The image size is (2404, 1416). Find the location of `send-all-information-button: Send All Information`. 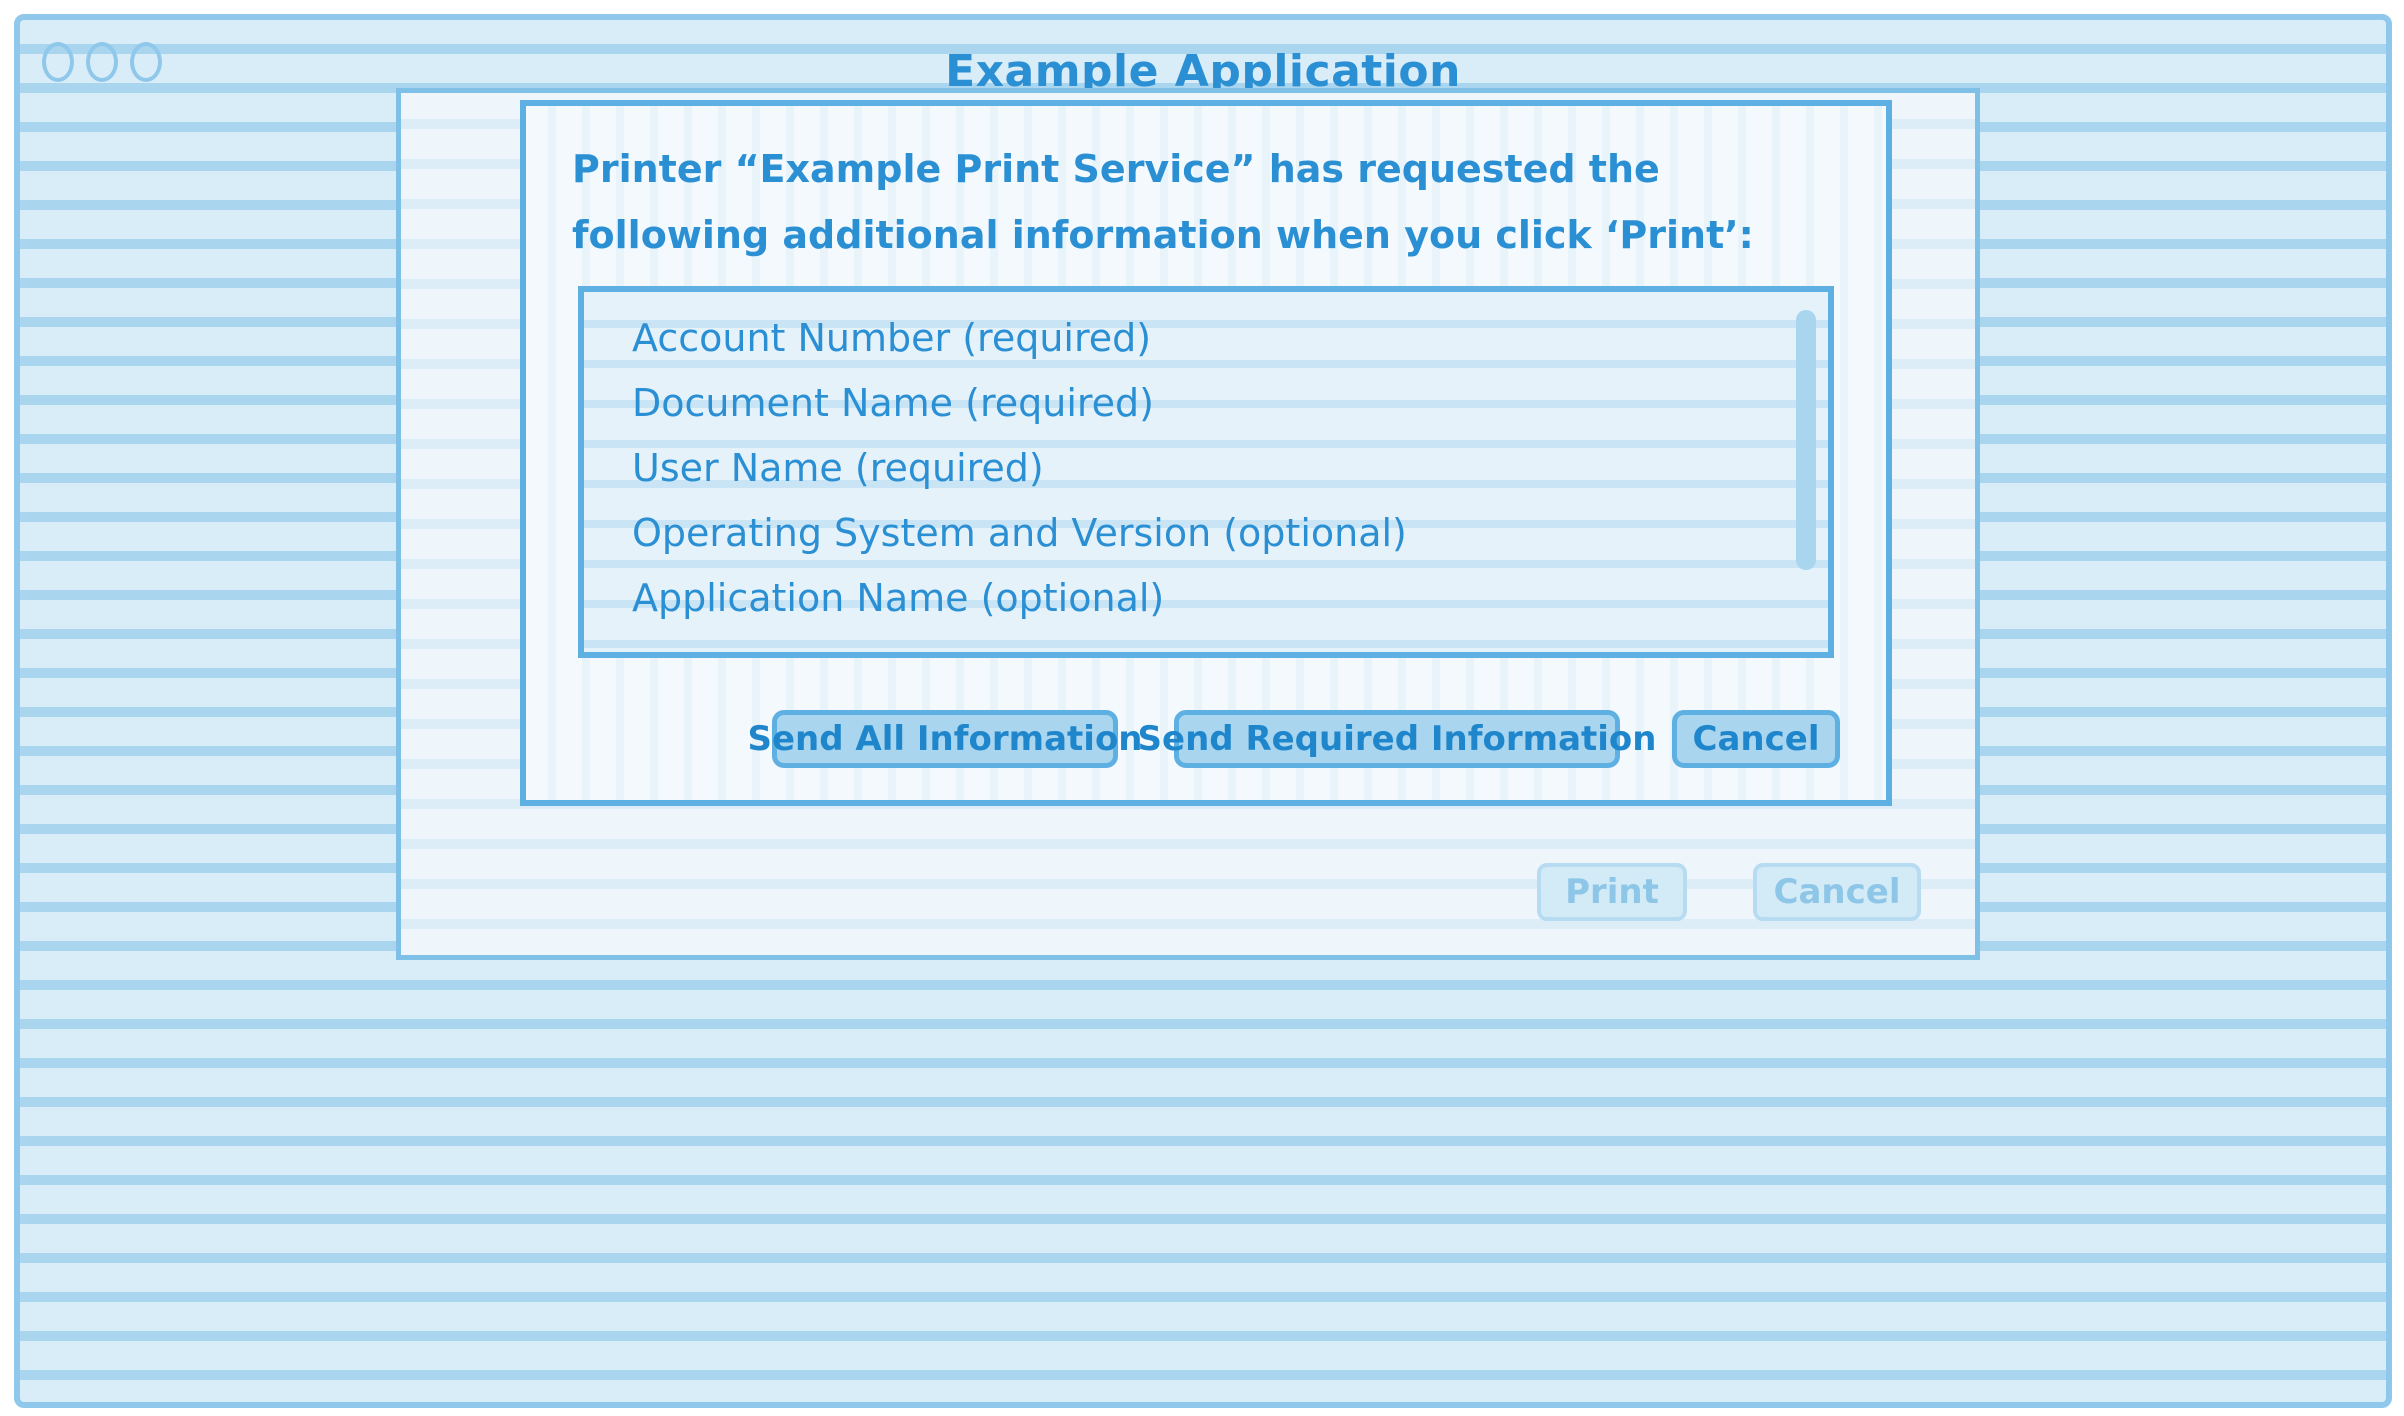

send-all-information-button: Send All Information is located at coordinates (945, 739).